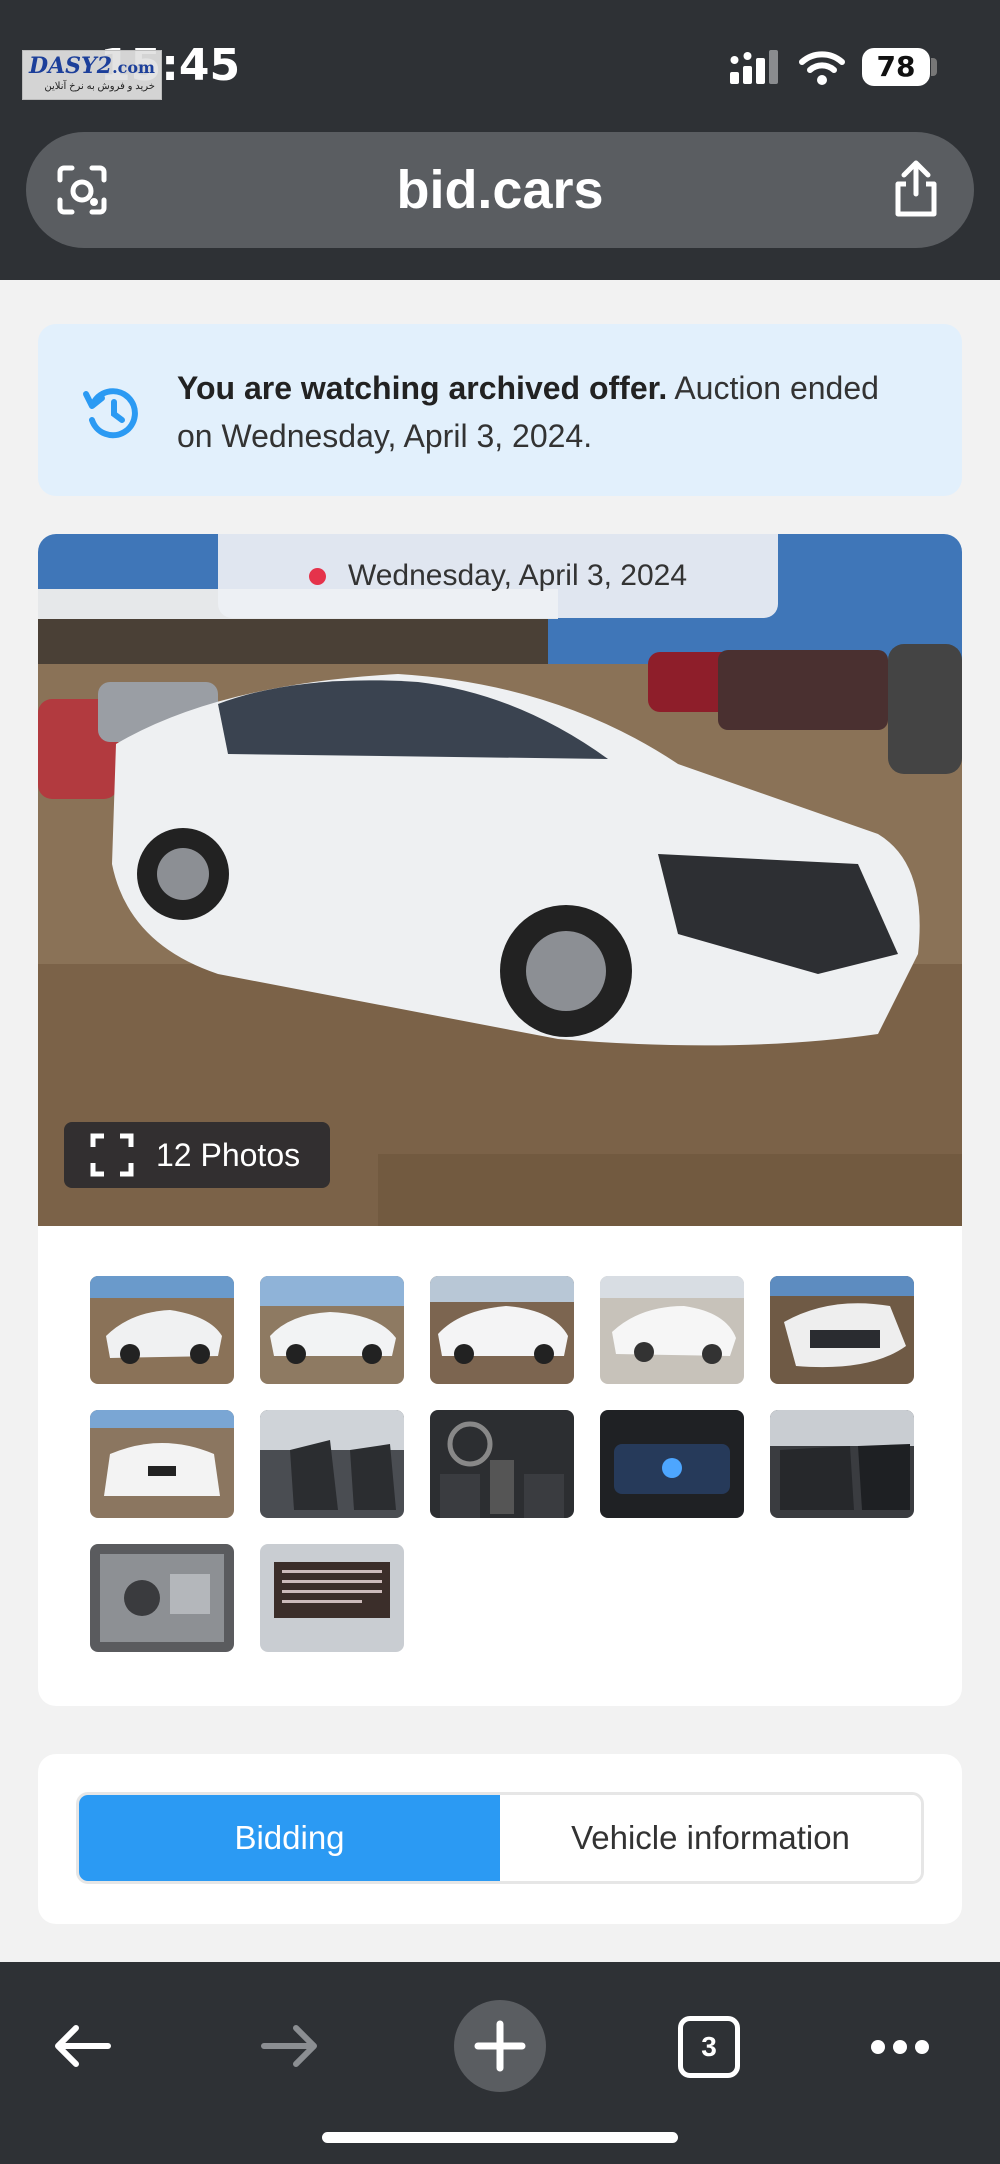  What do you see at coordinates (317, 576) in the screenshot?
I see `live-dot-icon` at bounding box center [317, 576].